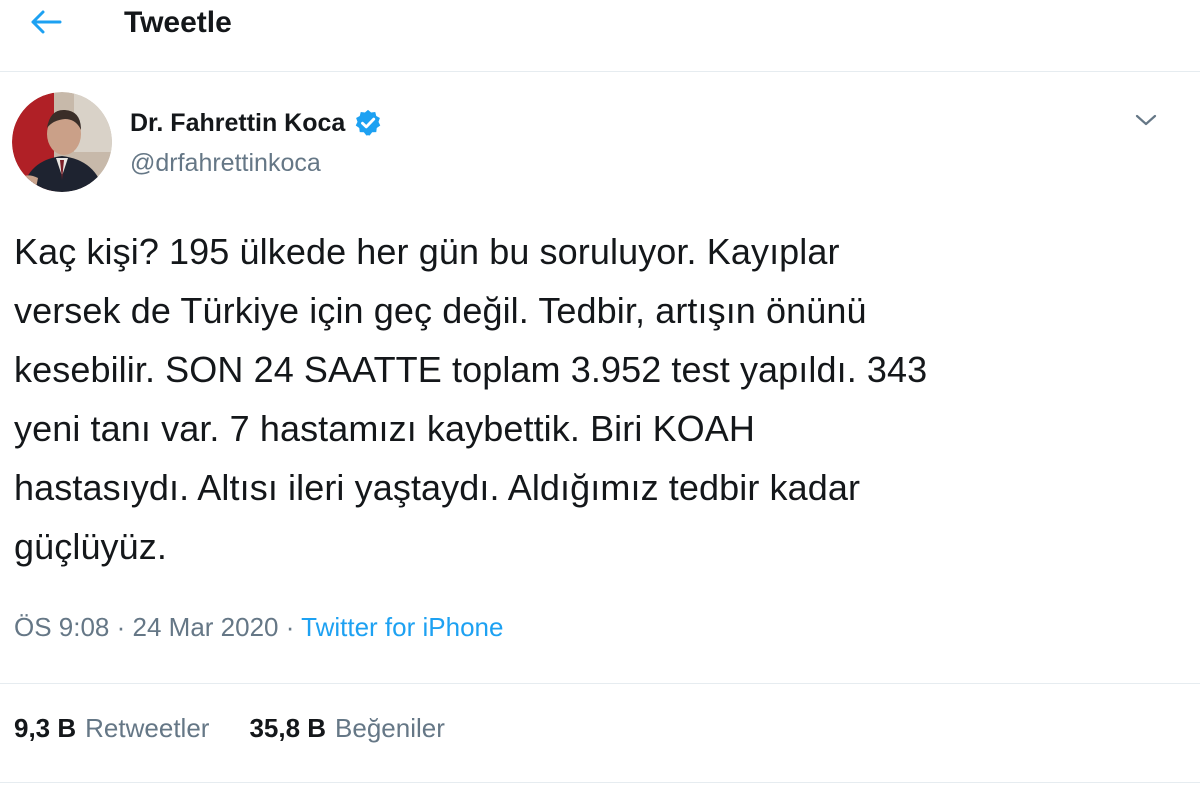 The width and height of the screenshot is (1200, 806). I want to click on page-title: Tweetle, so click(178, 22).